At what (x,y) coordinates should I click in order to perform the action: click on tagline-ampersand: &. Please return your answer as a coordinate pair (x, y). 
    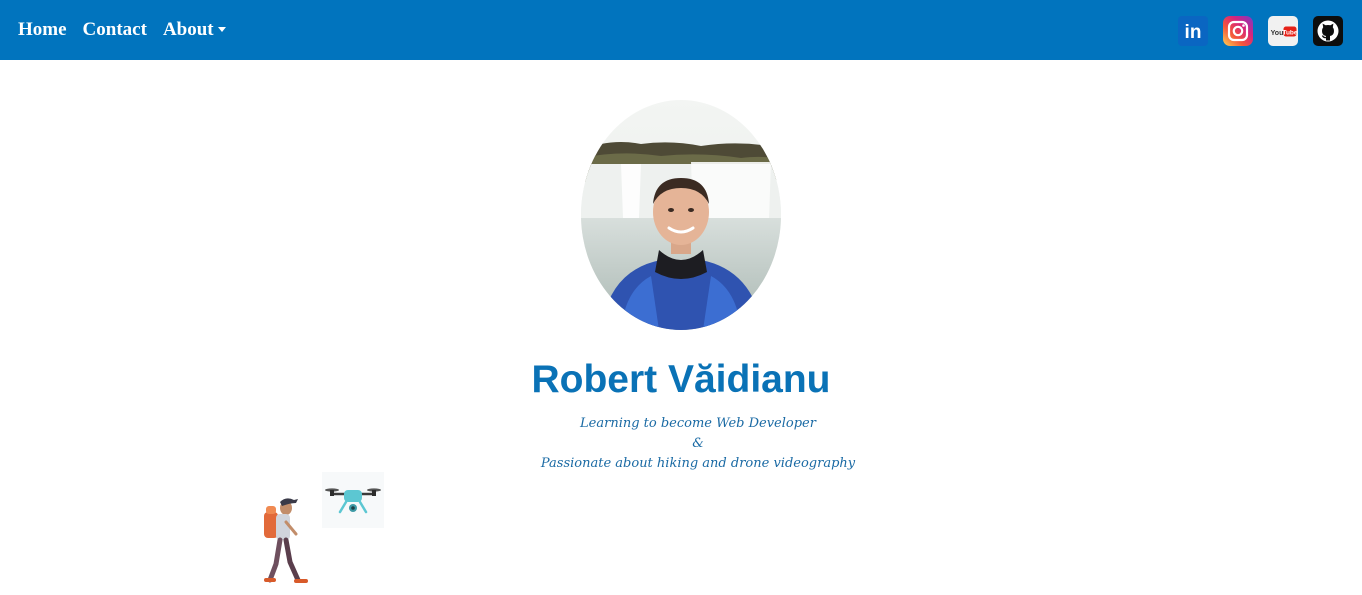
    Looking at the image, I should click on (698, 443).